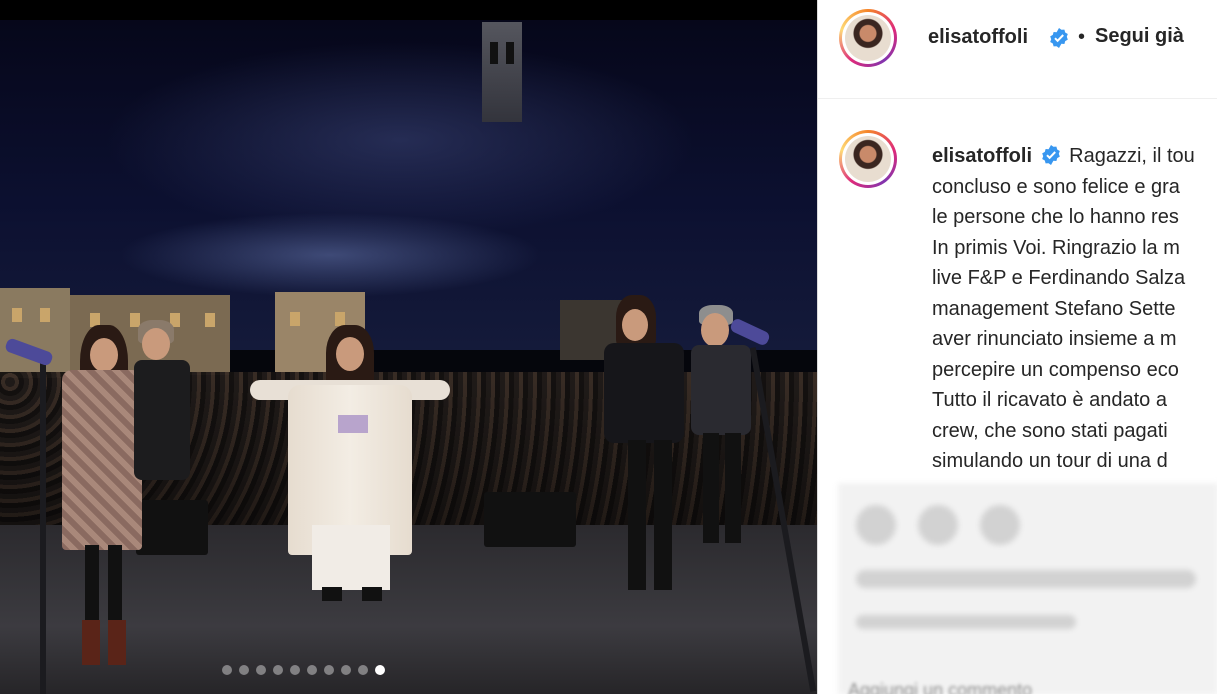 The image size is (1217, 694). Describe the element at coordinates (978, 37) in the screenshot. I see `header-username: elisatoffoli` at that location.